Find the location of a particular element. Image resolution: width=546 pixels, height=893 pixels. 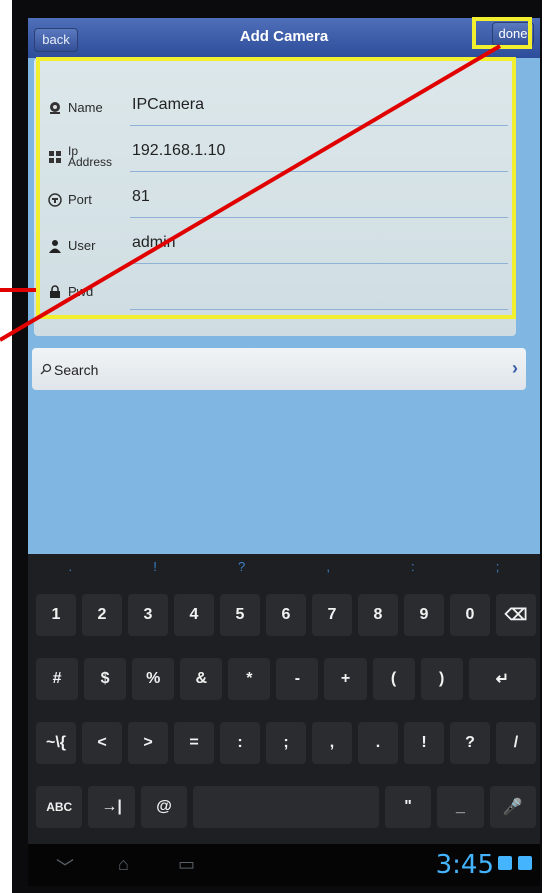

key-row-numbers: 1 2 3 4 5 6 7 8 9 0 ⌫ is located at coordinates (286, 615).